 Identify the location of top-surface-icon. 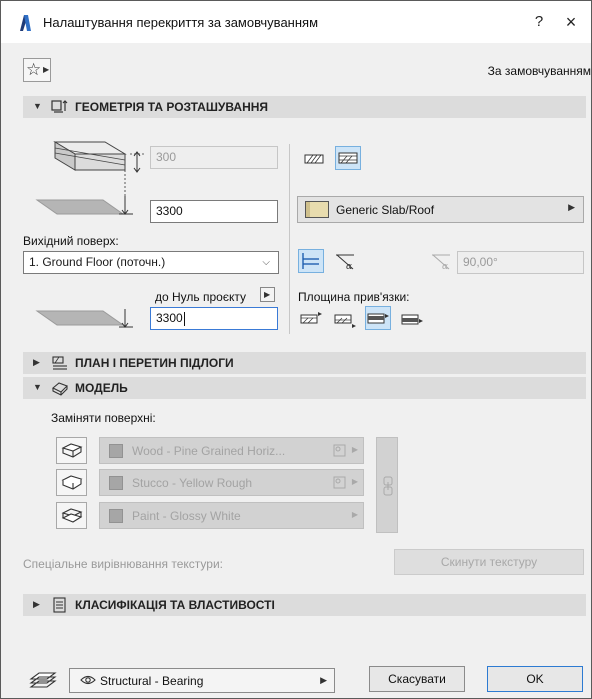
(72, 450).